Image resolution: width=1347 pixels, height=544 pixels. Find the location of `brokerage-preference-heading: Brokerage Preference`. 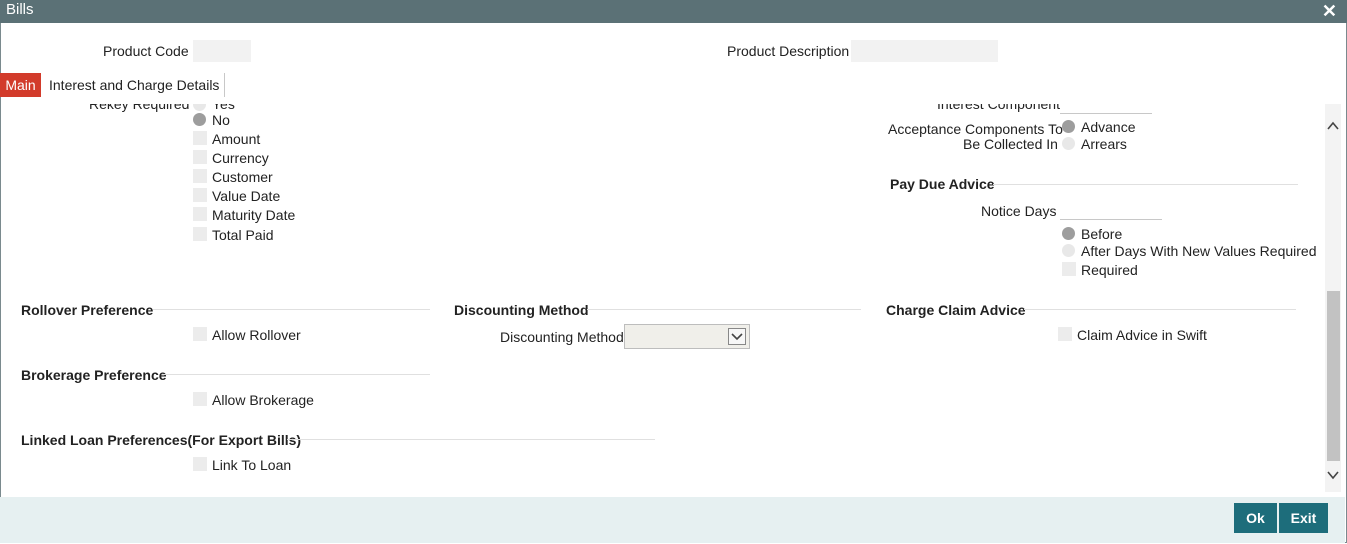

brokerage-preference-heading: Brokerage Preference is located at coordinates (94, 375).